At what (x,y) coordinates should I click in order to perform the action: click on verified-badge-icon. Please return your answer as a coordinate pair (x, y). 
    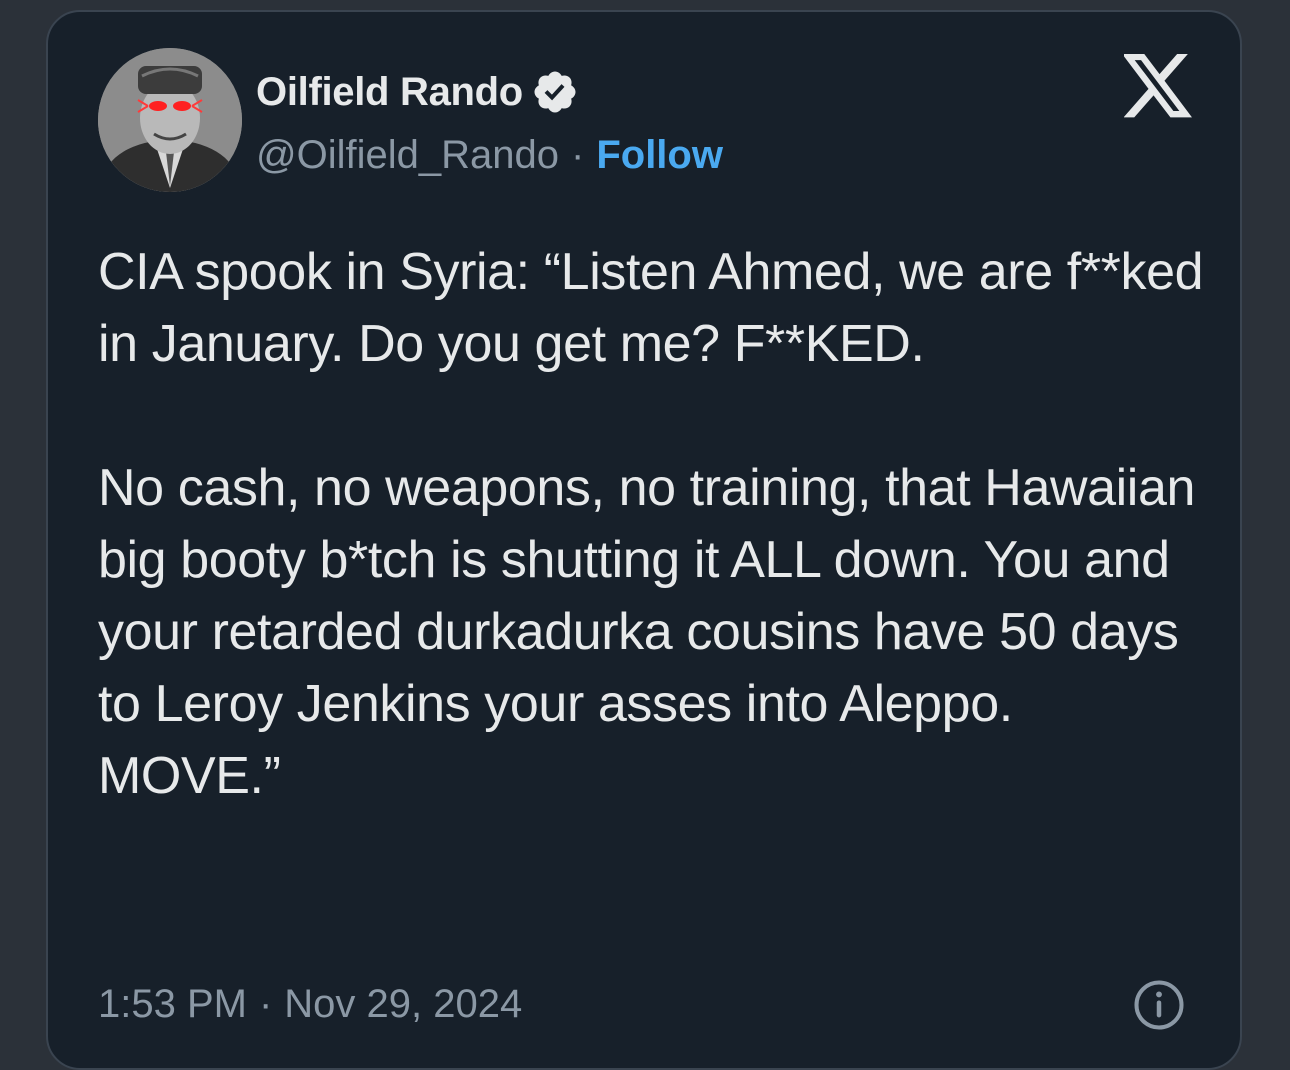
    Looking at the image, I should click on (555, 92).